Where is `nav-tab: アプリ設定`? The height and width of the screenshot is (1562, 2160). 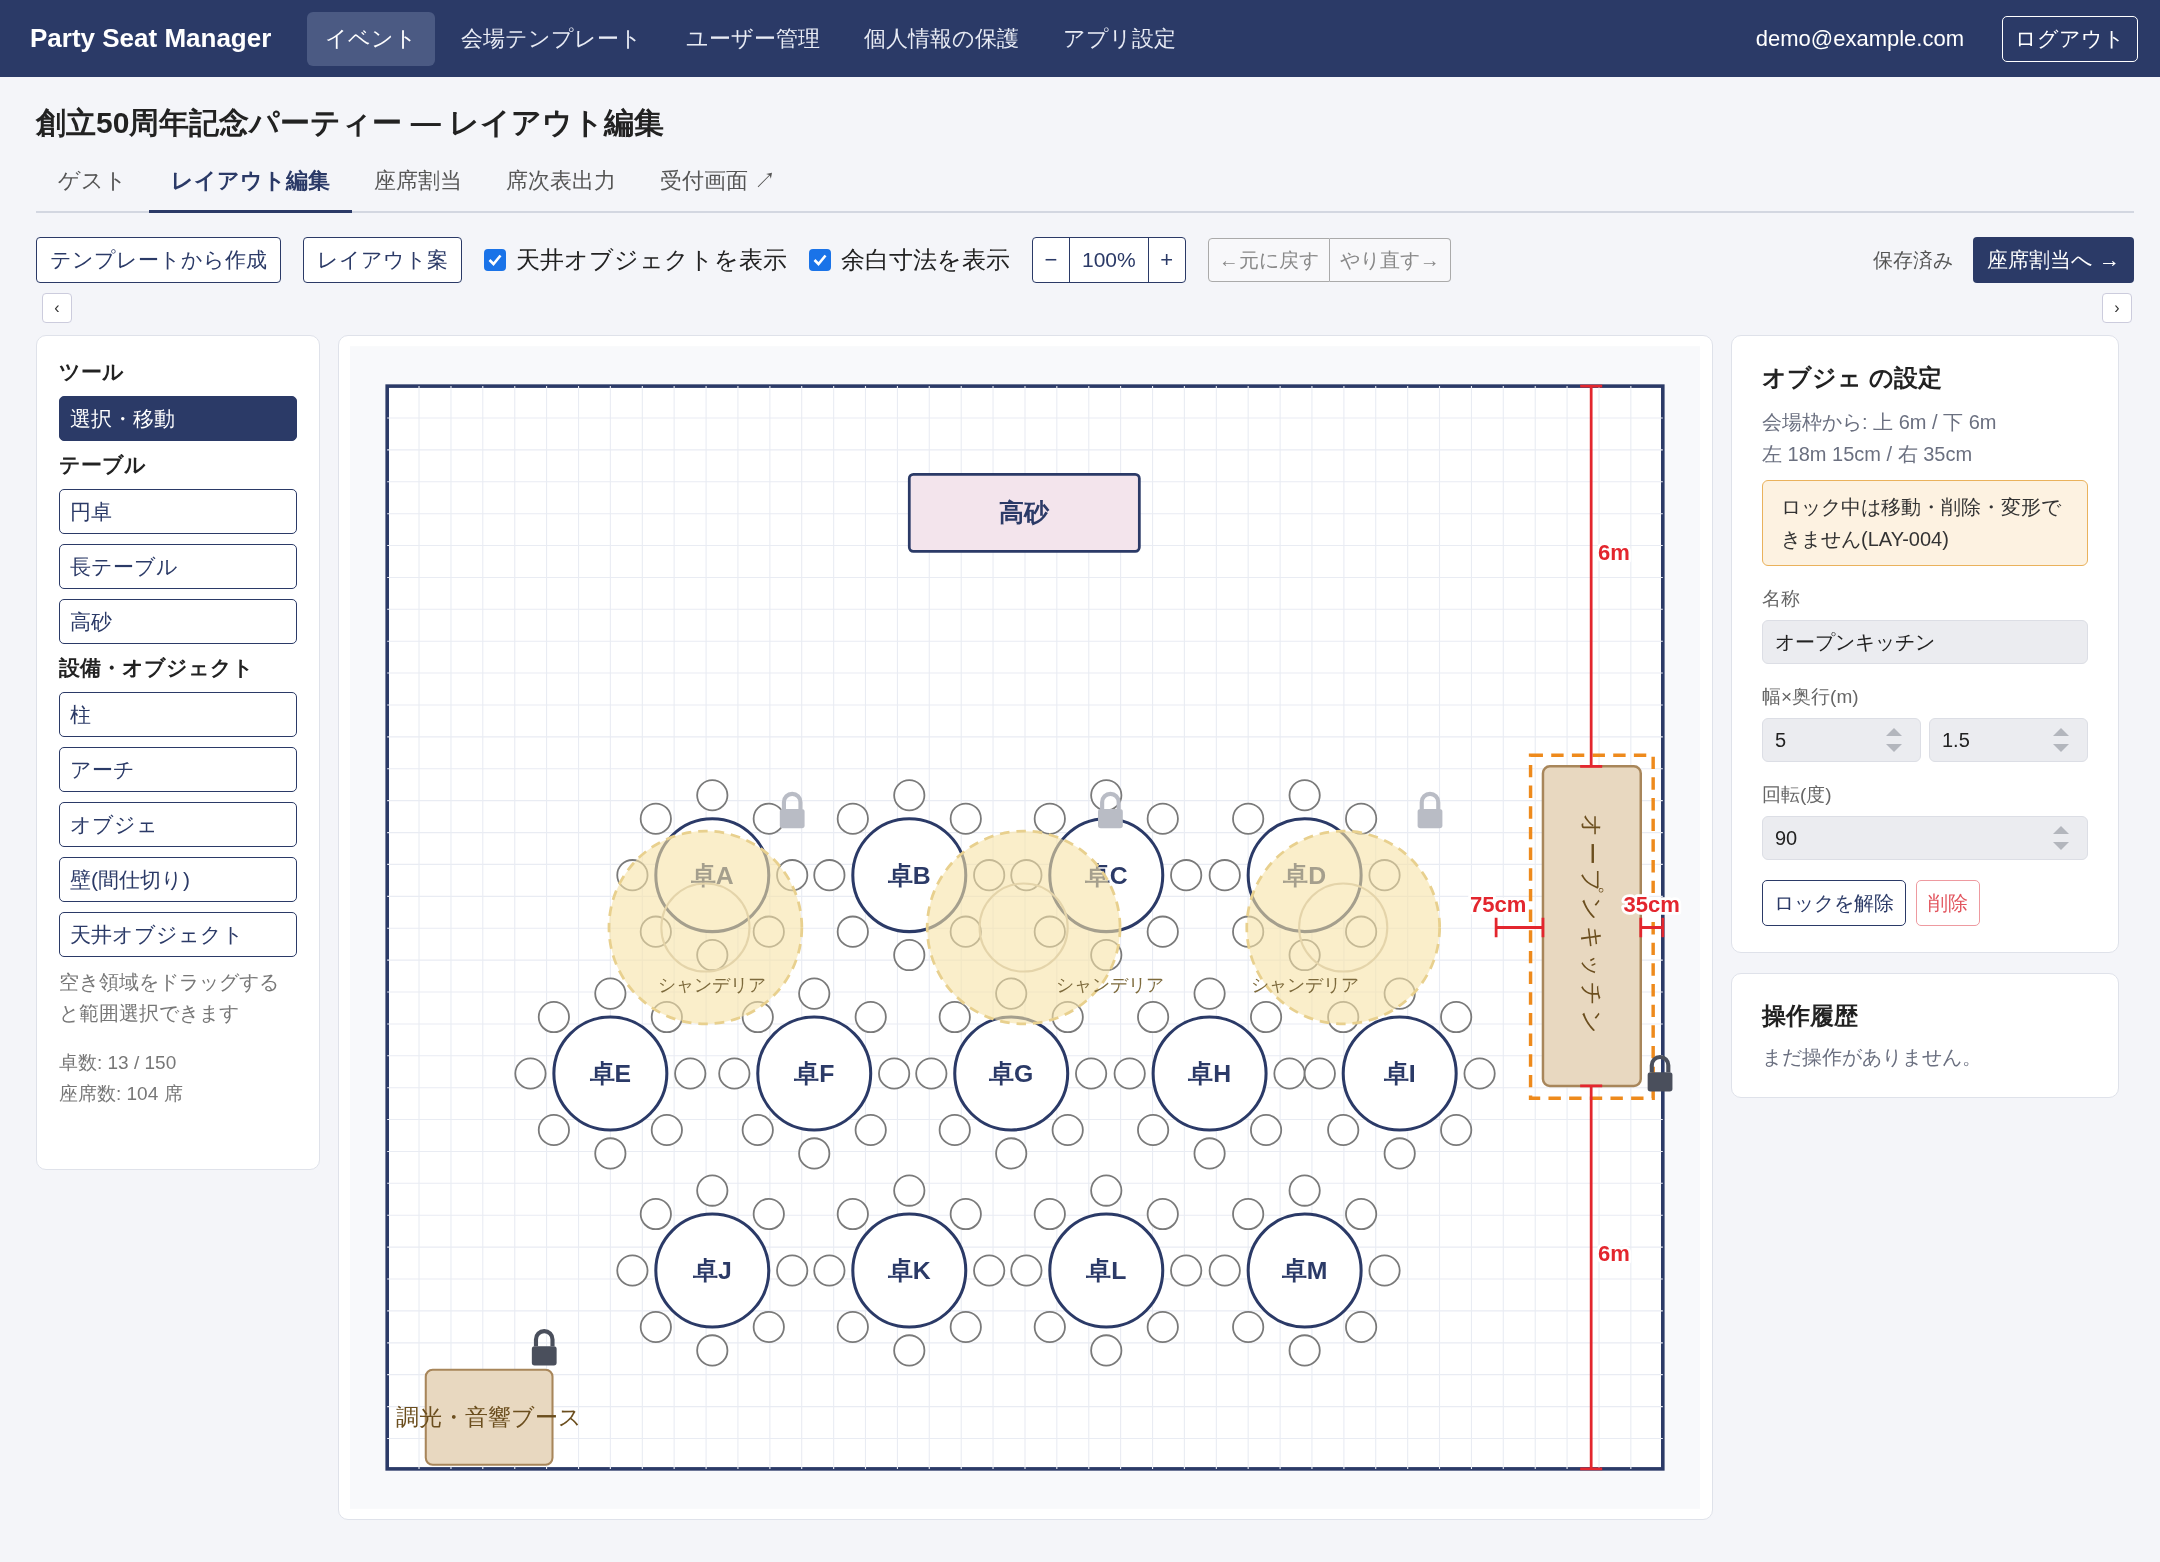
nav-tab: アプリ設定 is located at coordinates (1120, 38).